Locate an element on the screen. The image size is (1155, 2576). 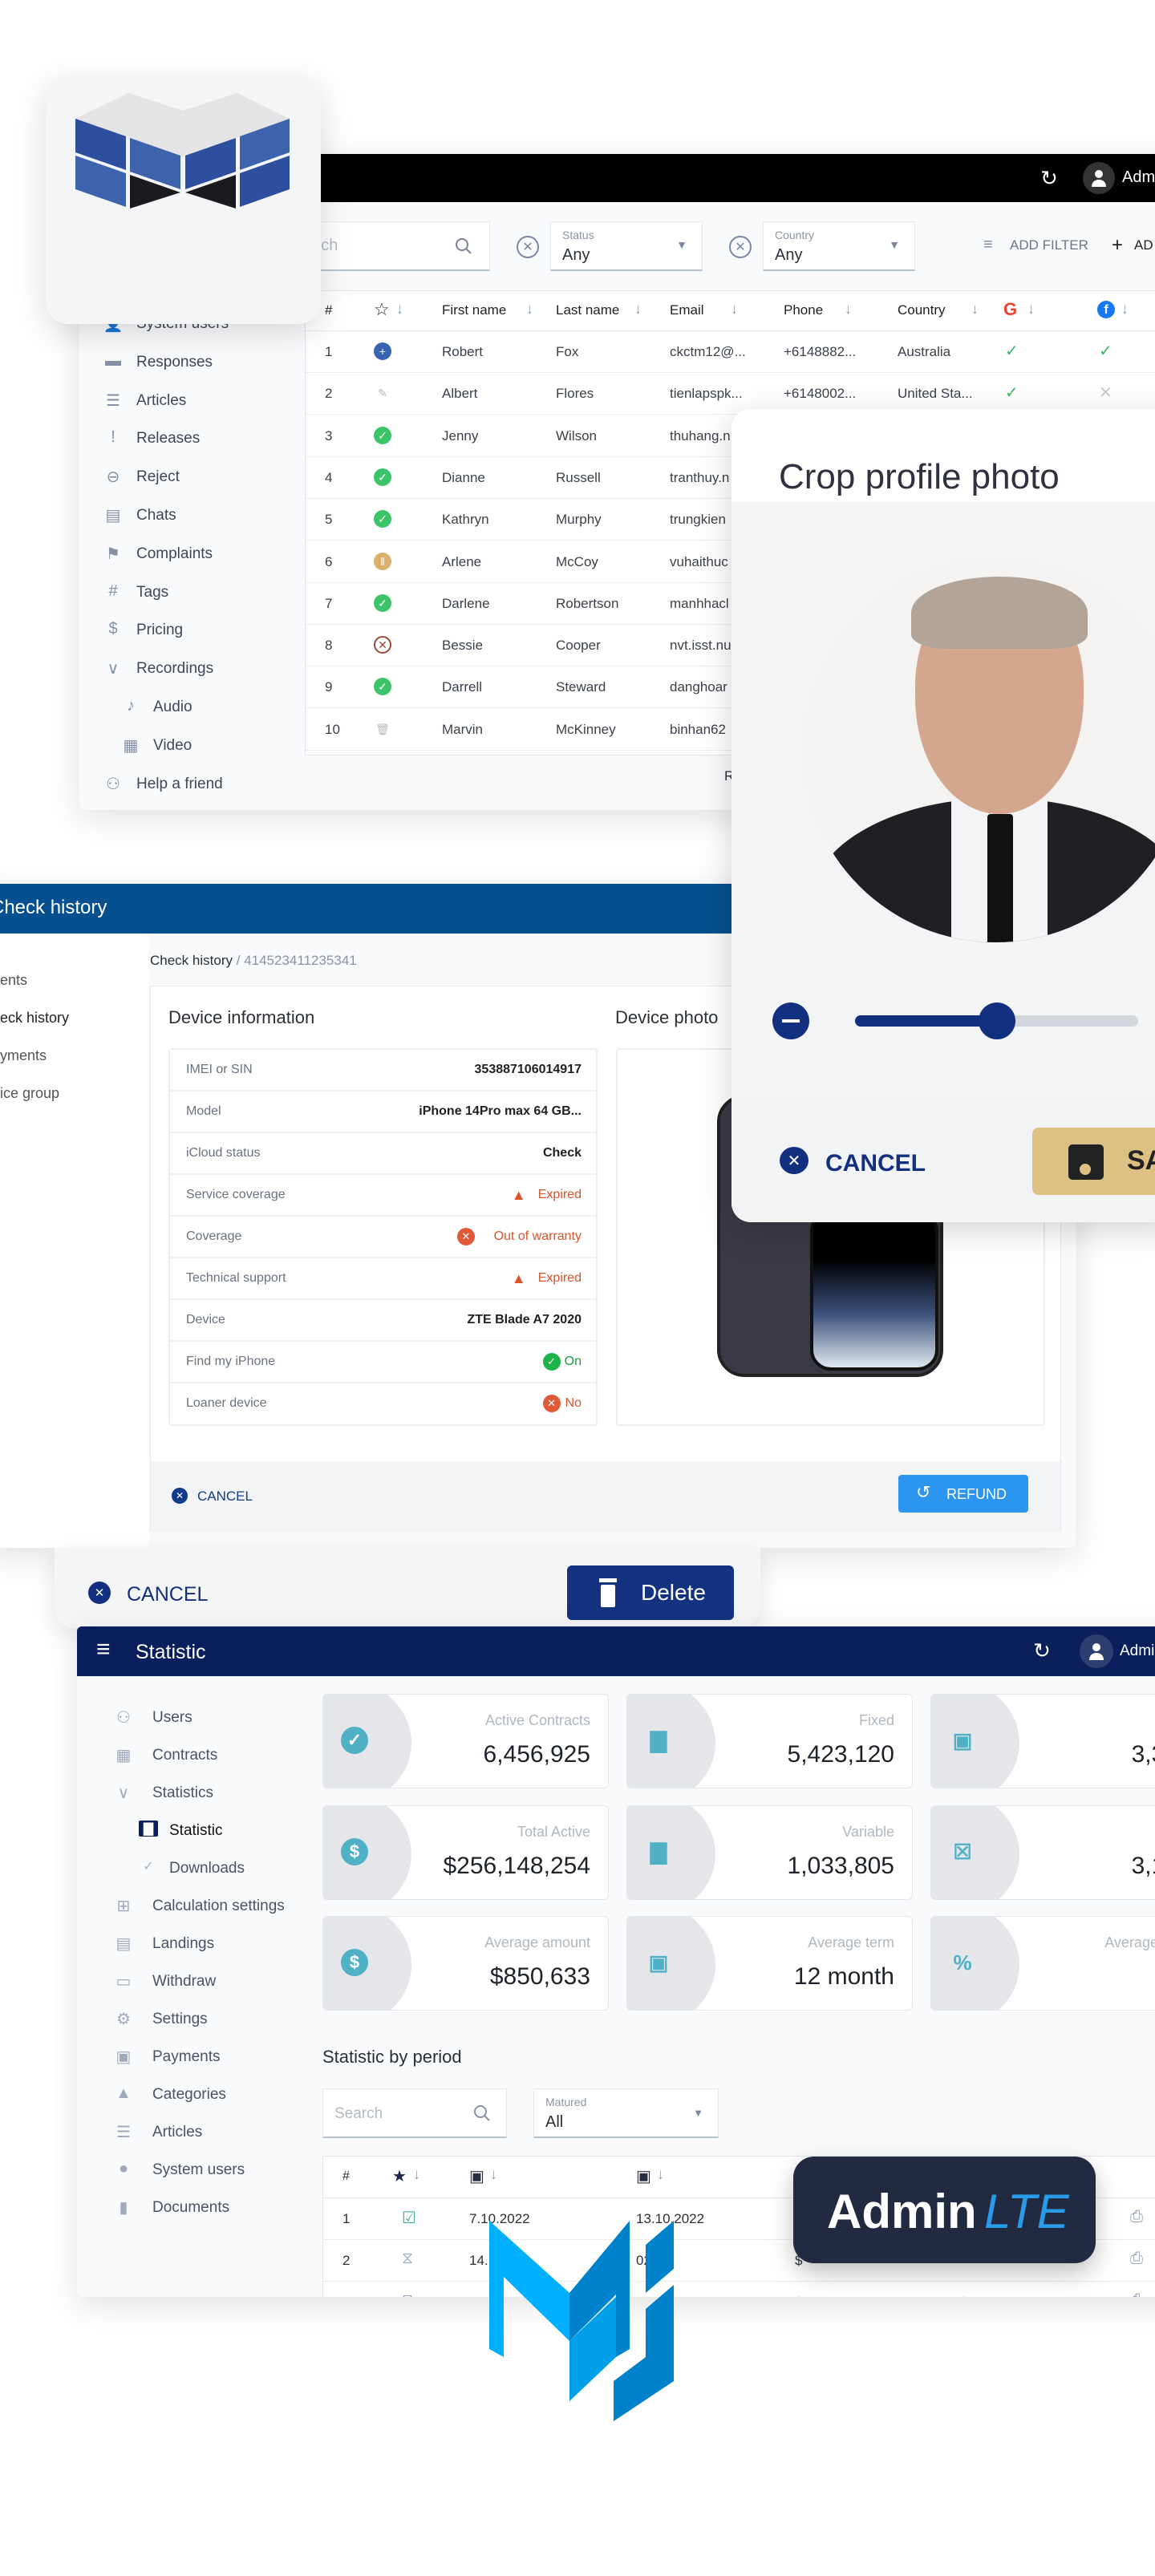
sidebar-item-video: ▦ Video is located at coordinates (191, 746).